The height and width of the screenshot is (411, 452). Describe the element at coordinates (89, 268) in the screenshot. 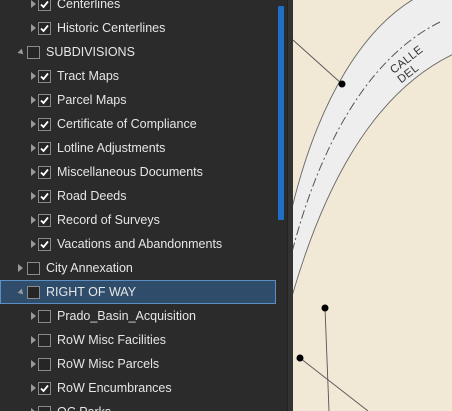

I see `layer-label: City Annexation` at that location.